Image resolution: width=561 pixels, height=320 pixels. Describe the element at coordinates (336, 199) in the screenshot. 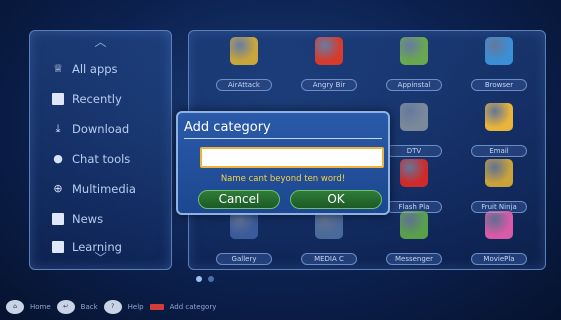

I see `ok-button: OK` at that location.